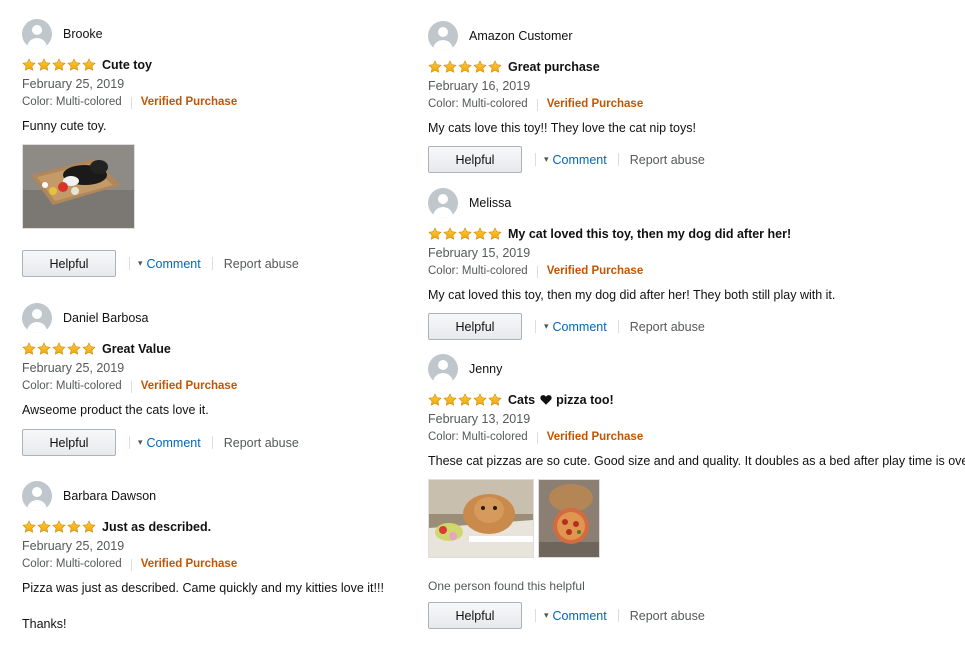 The width and height of the screenshot is (965, 647). Describe the element at coordinates (83, 34) in the screenshot. I see `reviewer-name: Brooke` at that location.